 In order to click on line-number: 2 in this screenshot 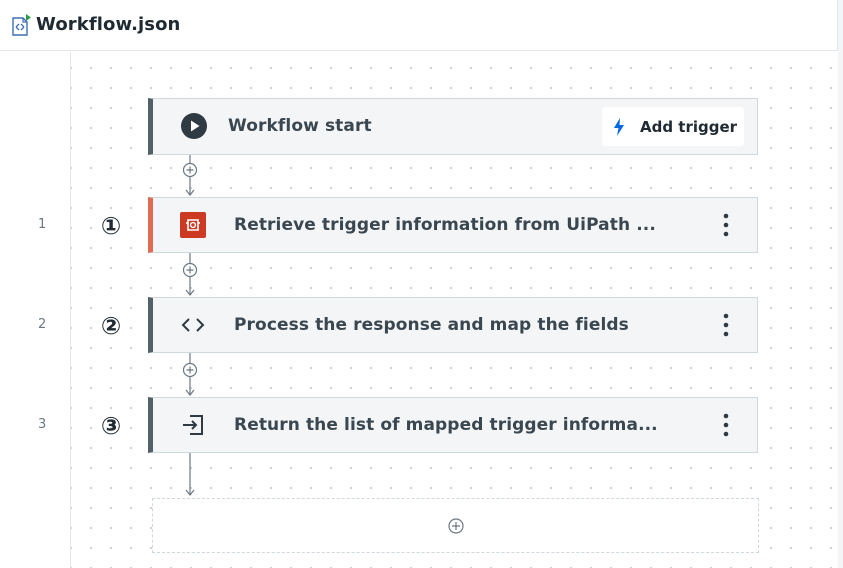, I will do `click(42, 324)`.